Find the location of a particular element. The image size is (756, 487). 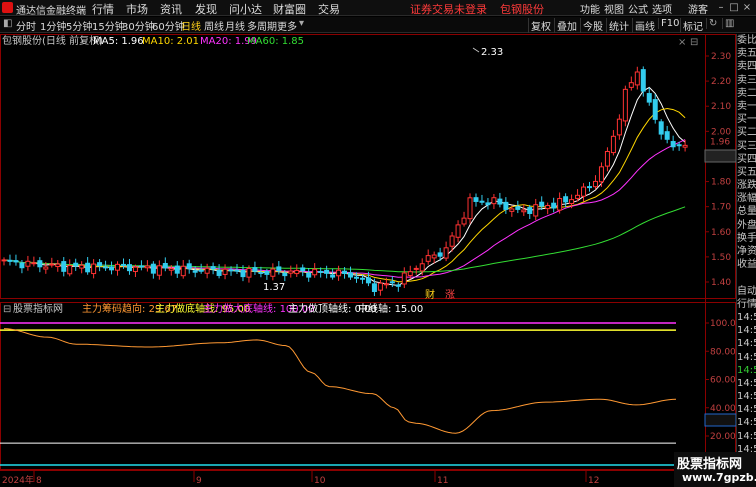

ind-param-5: 中线轴: 15.00 is located at coordinates (390, 308).